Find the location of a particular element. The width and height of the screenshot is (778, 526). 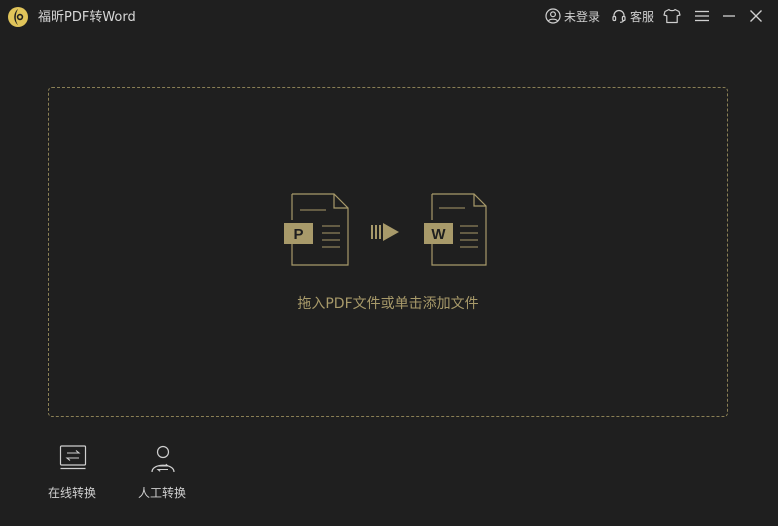

pdf-to-word-graphic: P W is located at coordinates (385, 229).